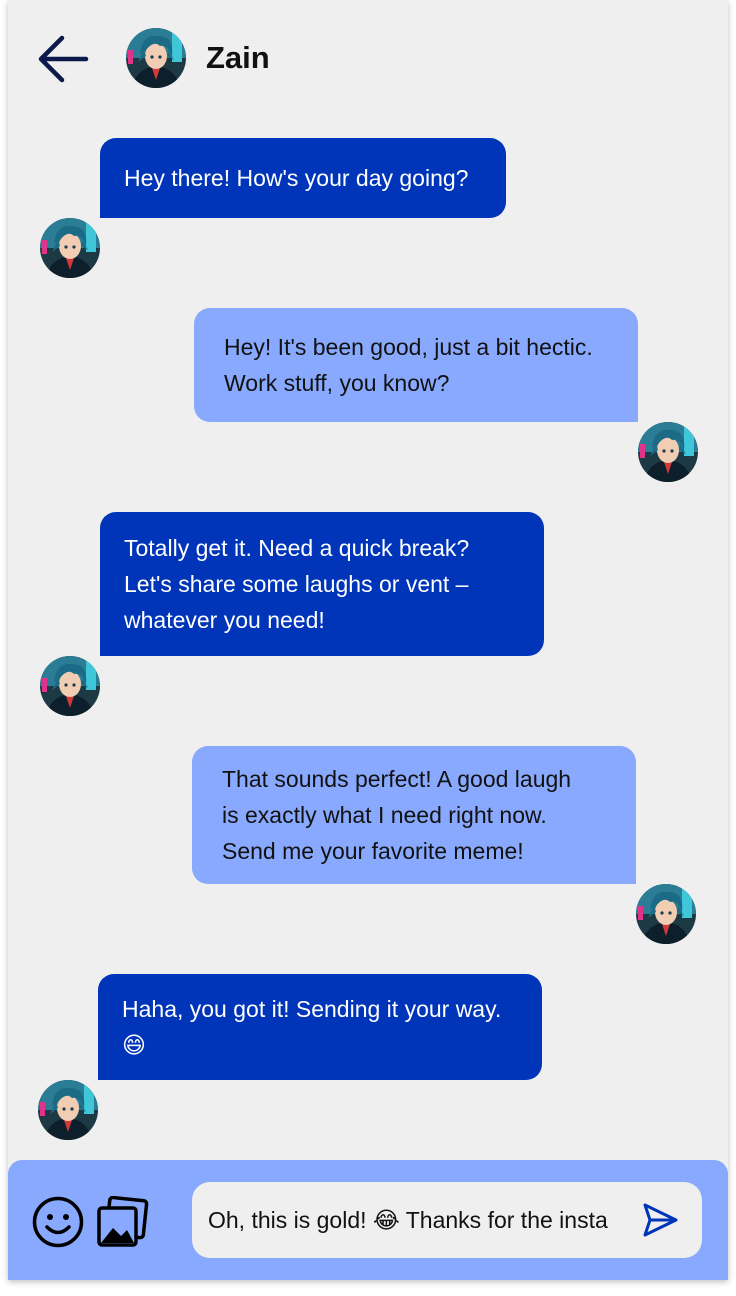 This screenshot has height=1296, width=736. I want to click on message-text: Hey there! How's your day going?, so click(296, 178).